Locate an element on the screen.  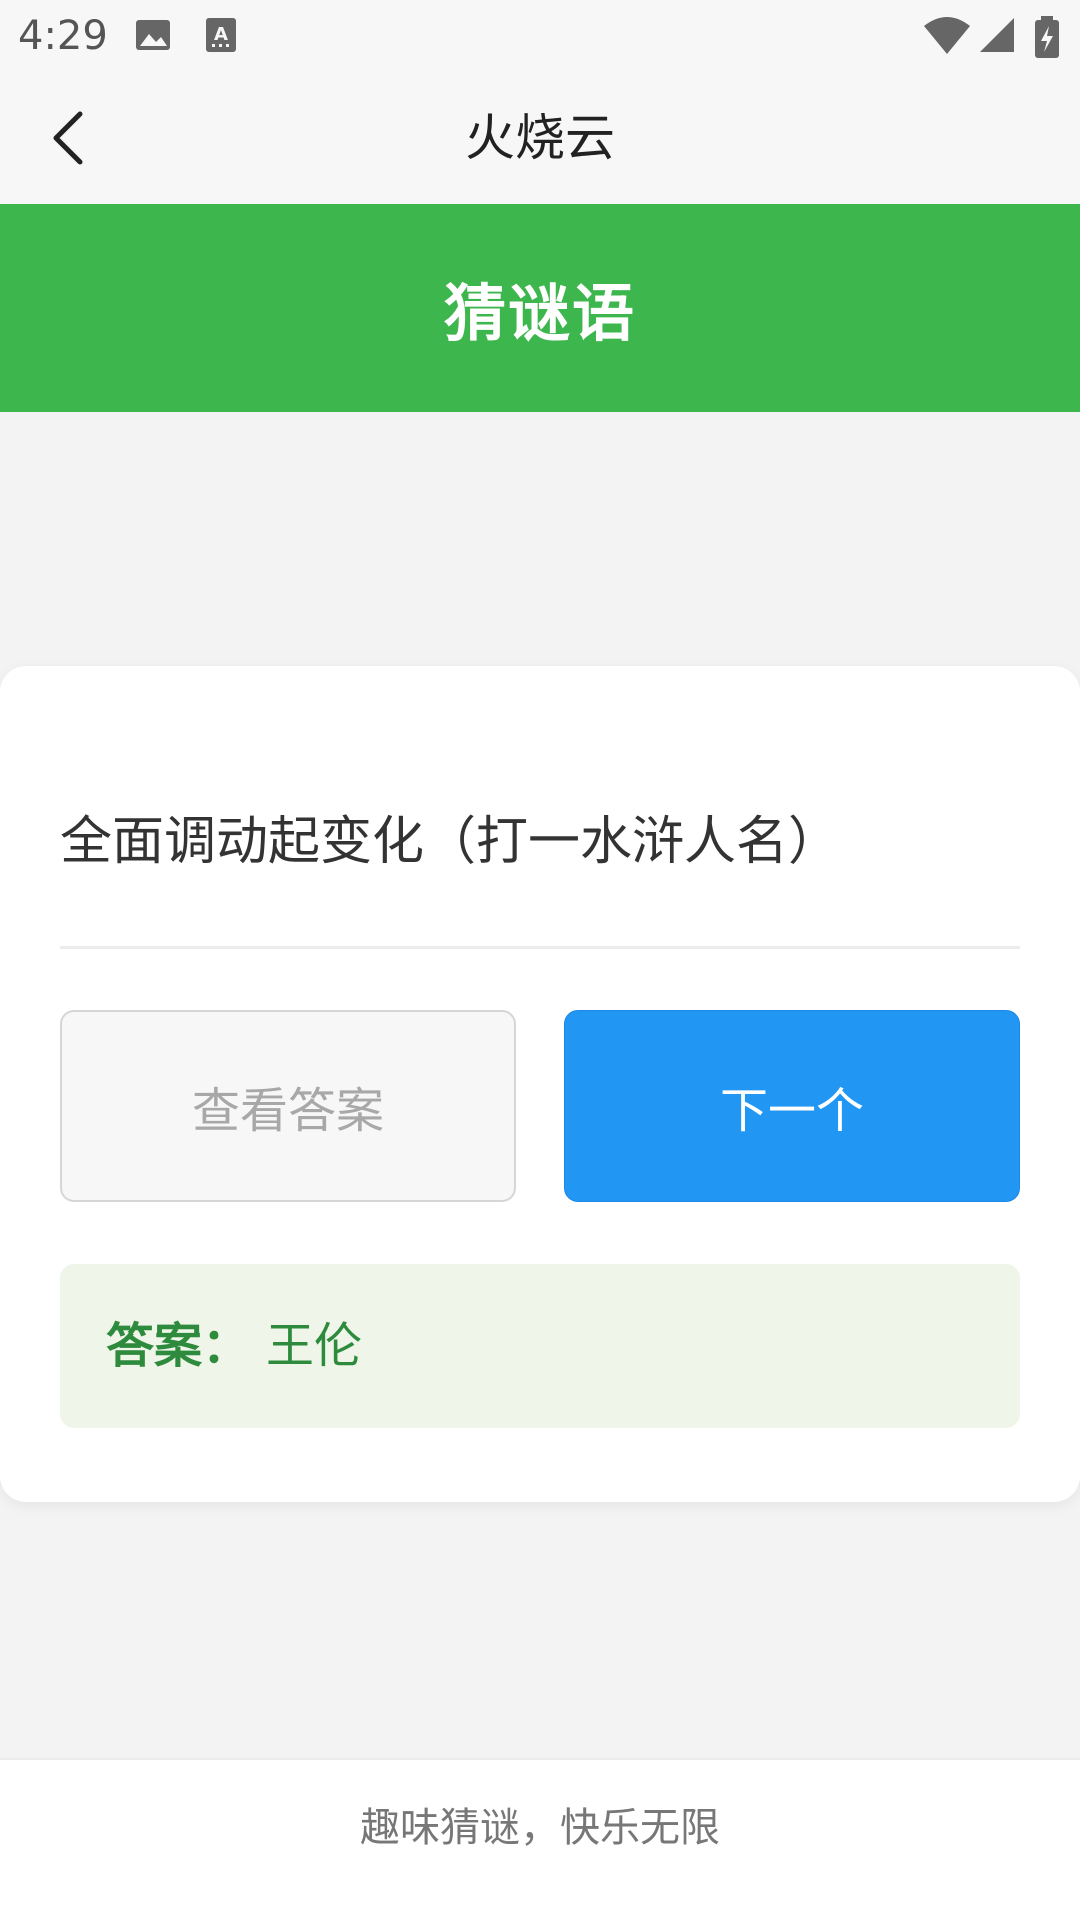
header-banner: 猜谜语 is located at coordinates (540, 308).